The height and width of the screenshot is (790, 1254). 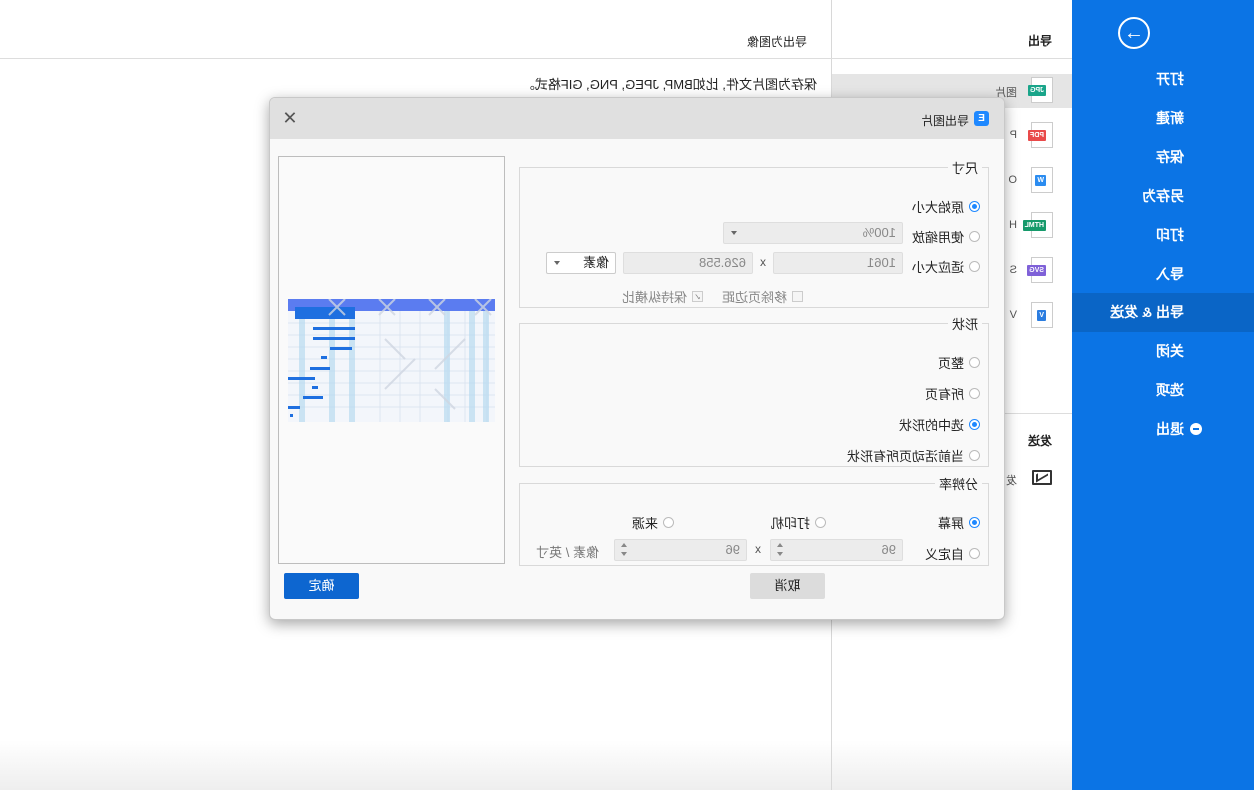 What do you see at coordinates (654, 297) in the screenshot?
I see `checkbox-label: 保持纵横比` at bounding box center [654, 297].